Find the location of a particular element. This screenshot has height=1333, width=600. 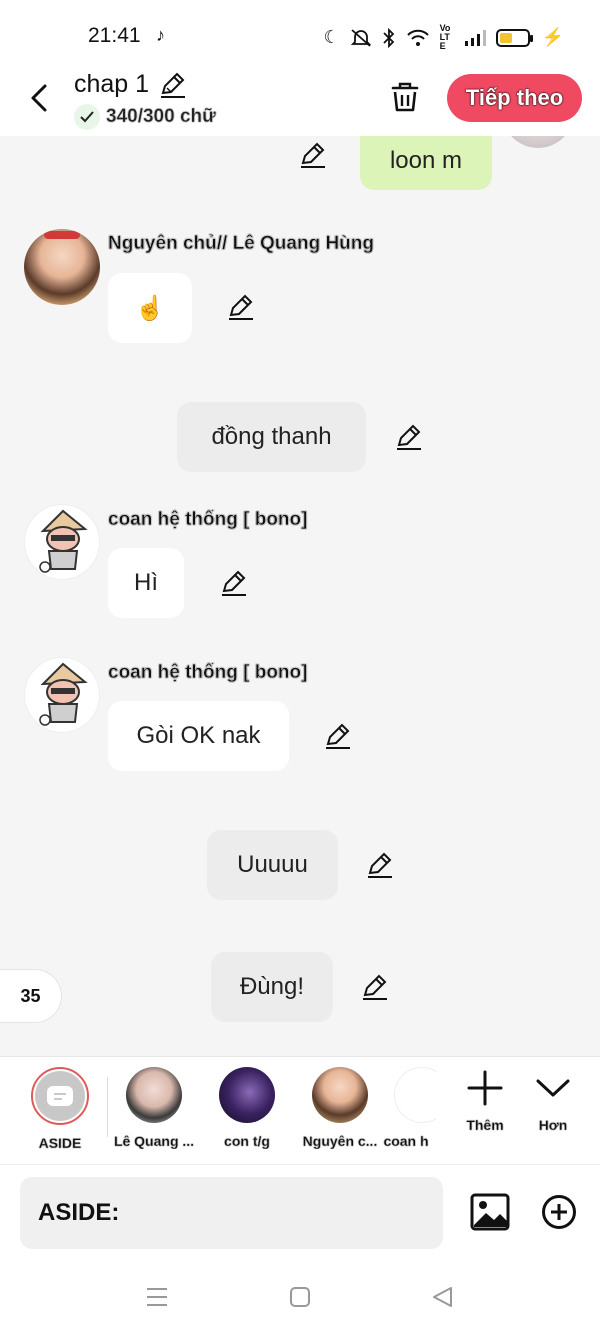

aside-avatar is located at coordinates (60, 1096).